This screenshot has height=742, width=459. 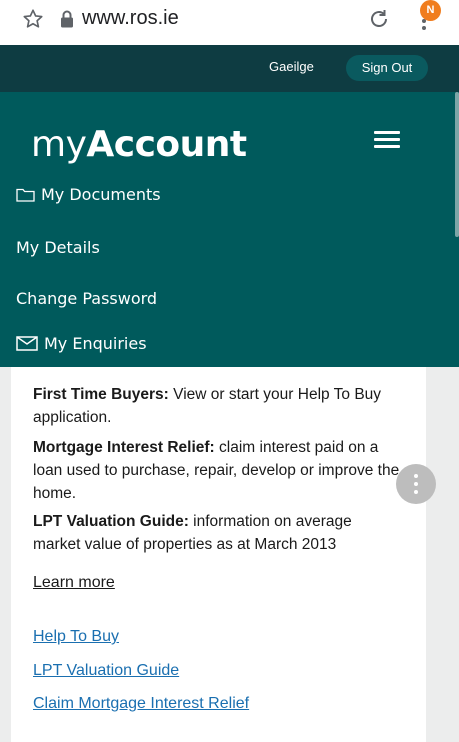 I want to click on info-title: First Time Buyers:, so click(x=101, y=394).